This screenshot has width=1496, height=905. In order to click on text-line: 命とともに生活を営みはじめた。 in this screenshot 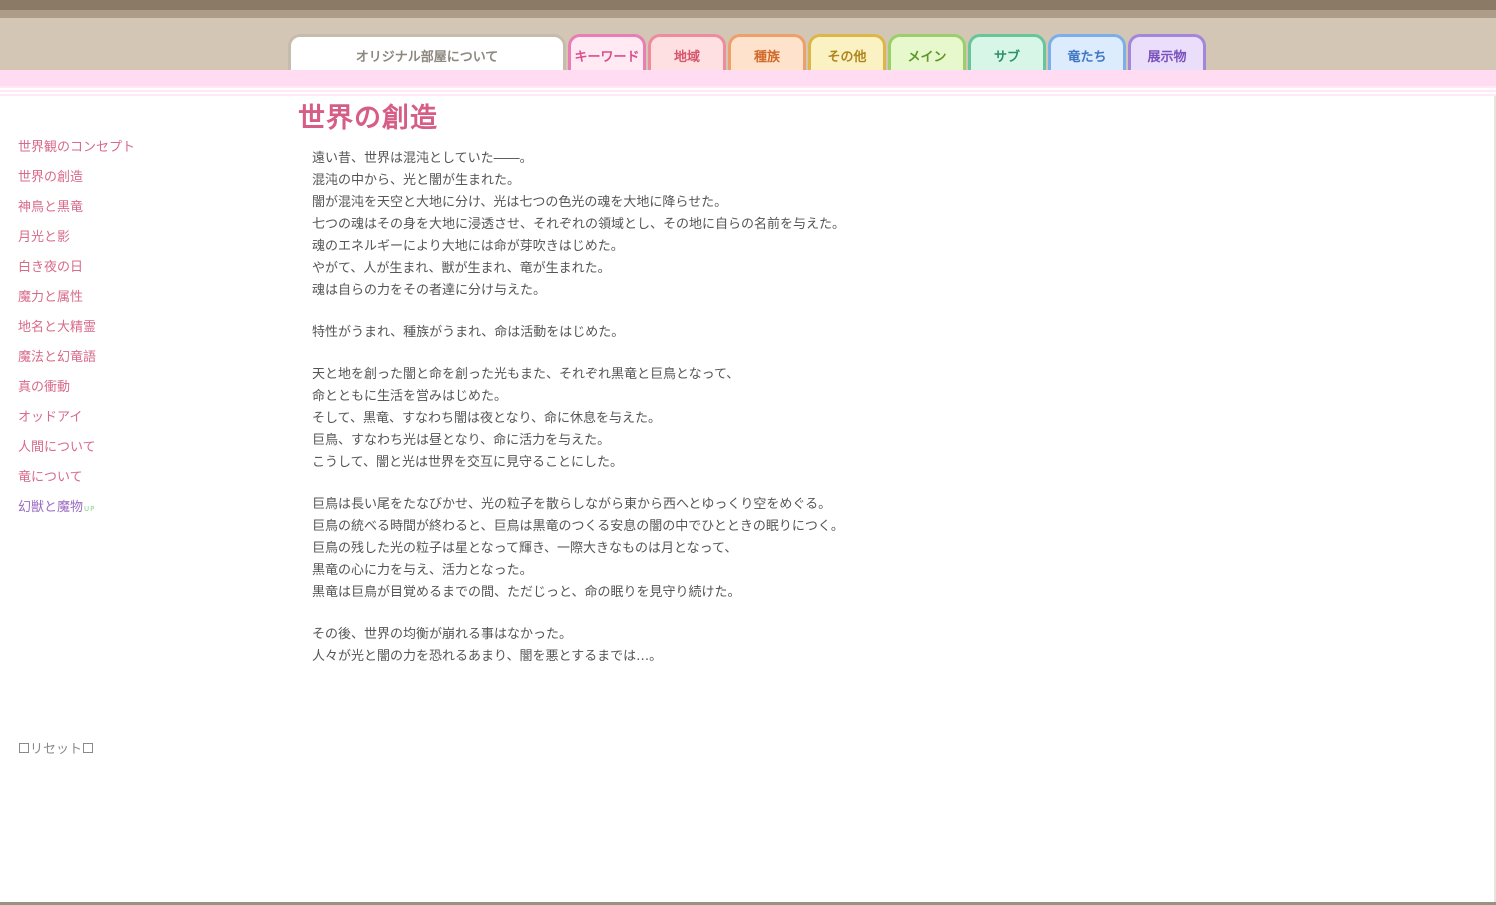, I will do `click(410, 396)`.